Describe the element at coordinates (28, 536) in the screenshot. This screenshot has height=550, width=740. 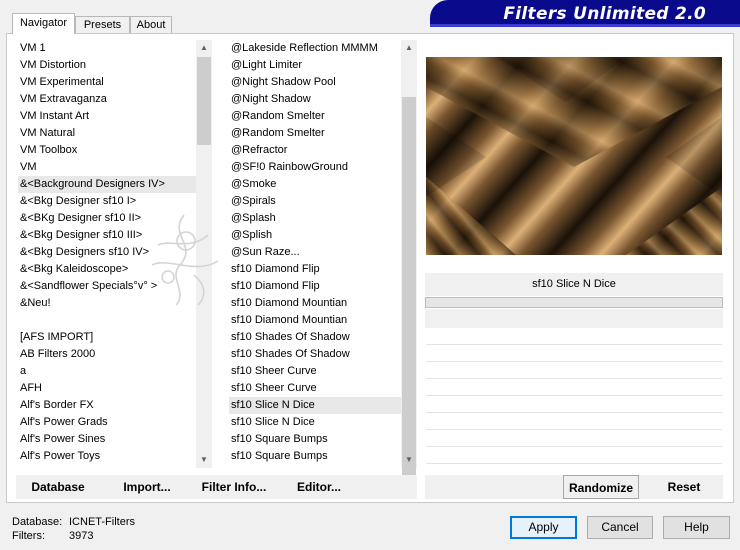
I see `filters-count-label: Filters:` at that location.